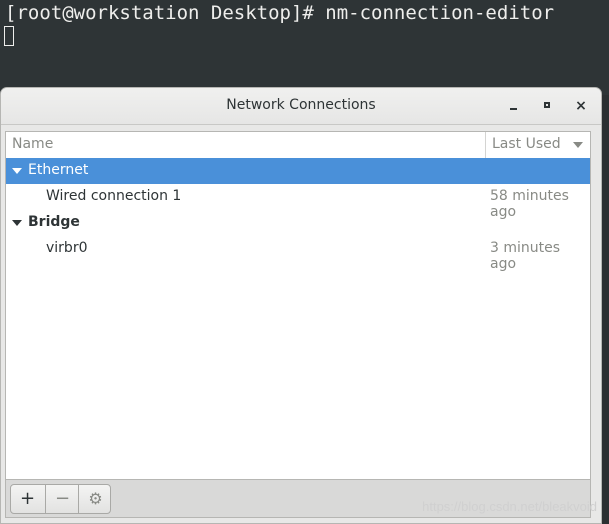  I want to click on toolbar-button-group: + − ⚙, so click(60, 499).